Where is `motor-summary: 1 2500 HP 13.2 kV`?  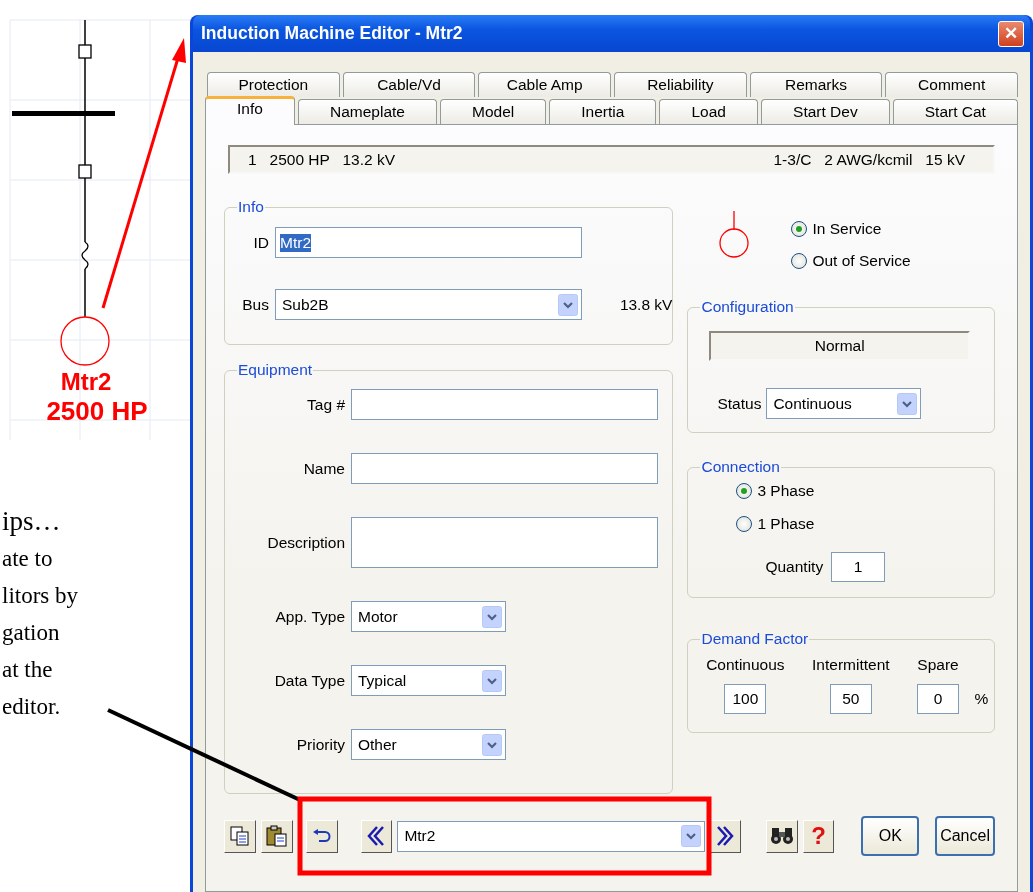
motor-summary: 1 2500 HP 13.2 kV is located at coordinates (322, 159).